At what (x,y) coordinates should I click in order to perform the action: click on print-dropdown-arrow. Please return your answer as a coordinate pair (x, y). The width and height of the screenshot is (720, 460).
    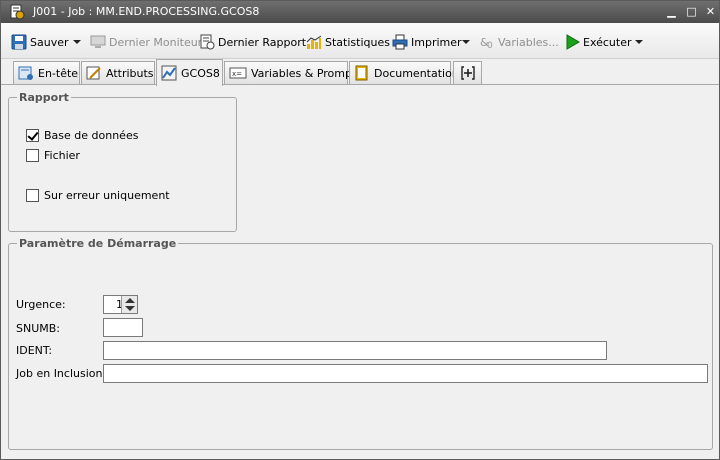
    Looking at the image, I should click on (466, 42).